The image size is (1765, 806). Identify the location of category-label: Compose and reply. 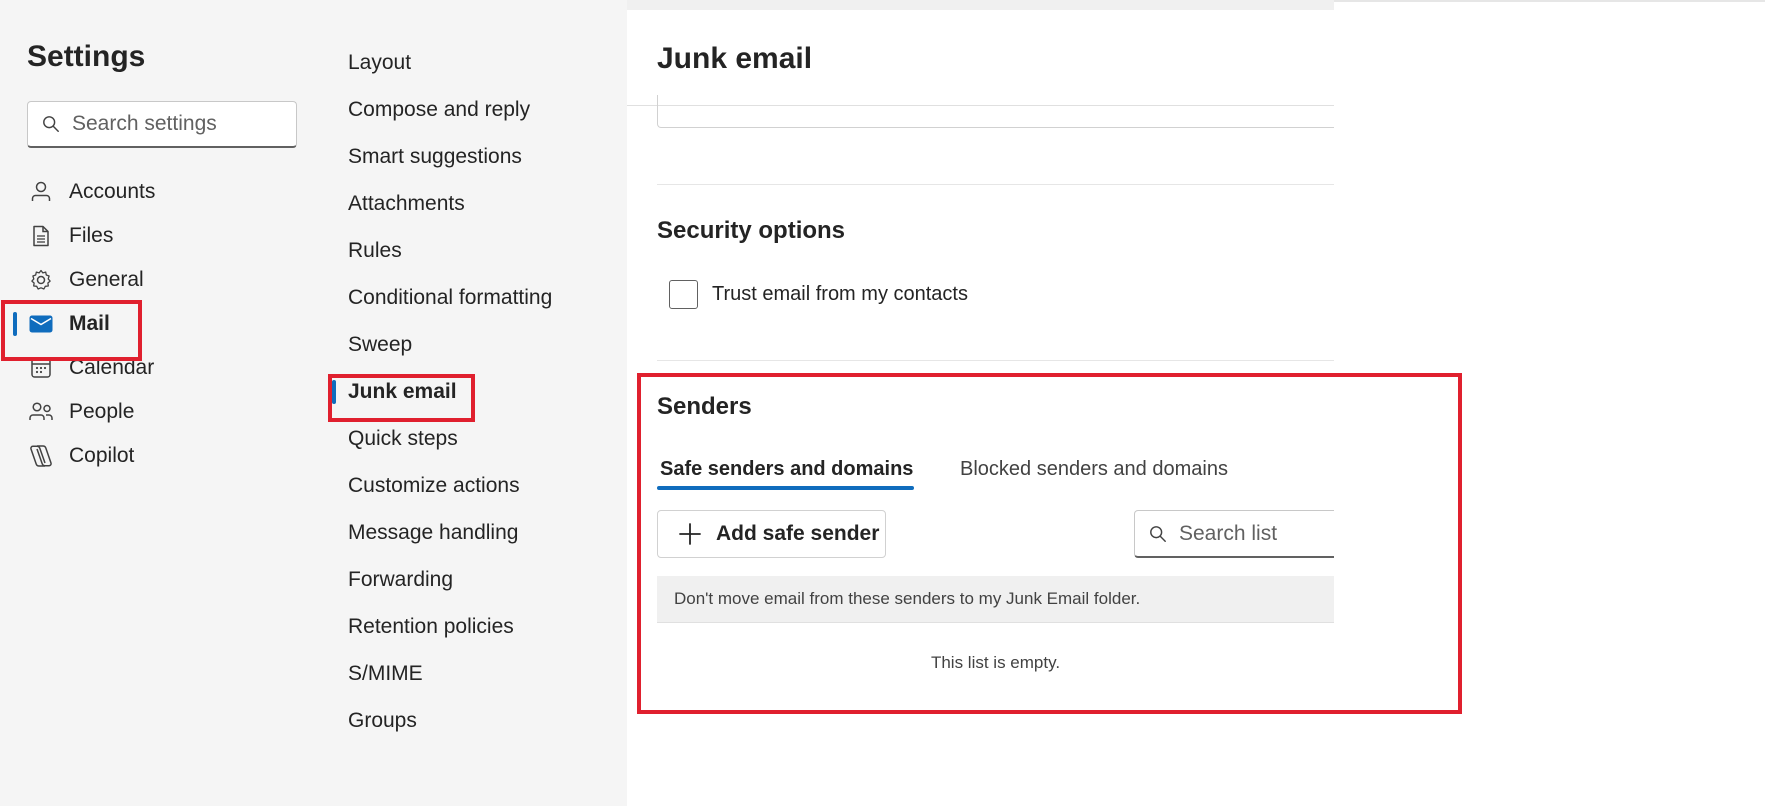
(439, 109).